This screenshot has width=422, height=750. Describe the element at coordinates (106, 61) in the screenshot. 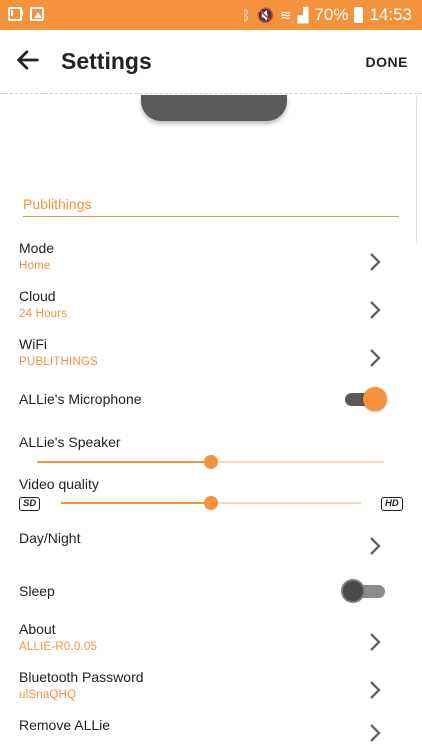

I see `page-title: Settings` at that location.